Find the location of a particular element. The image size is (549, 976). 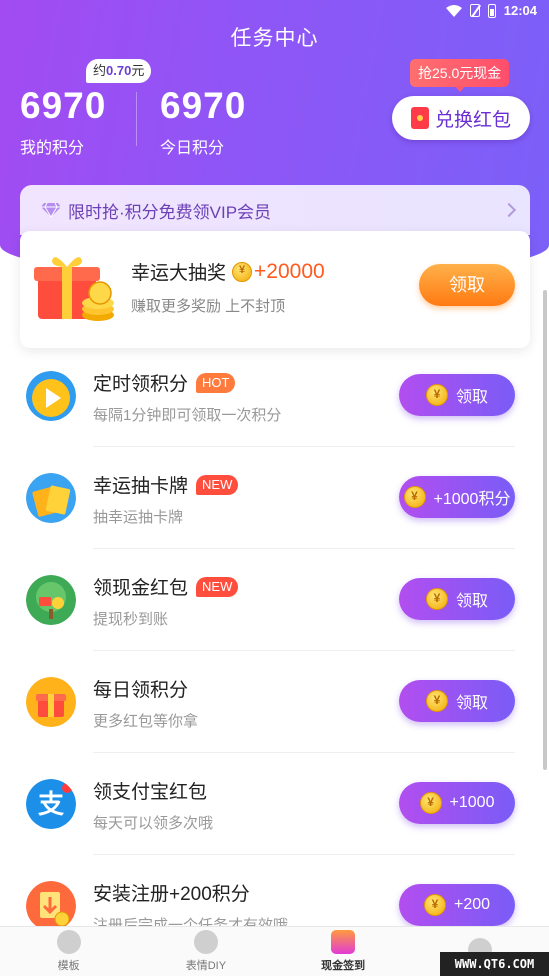

task-claim-button: +1000积分 is located at coordinates (457, 497).